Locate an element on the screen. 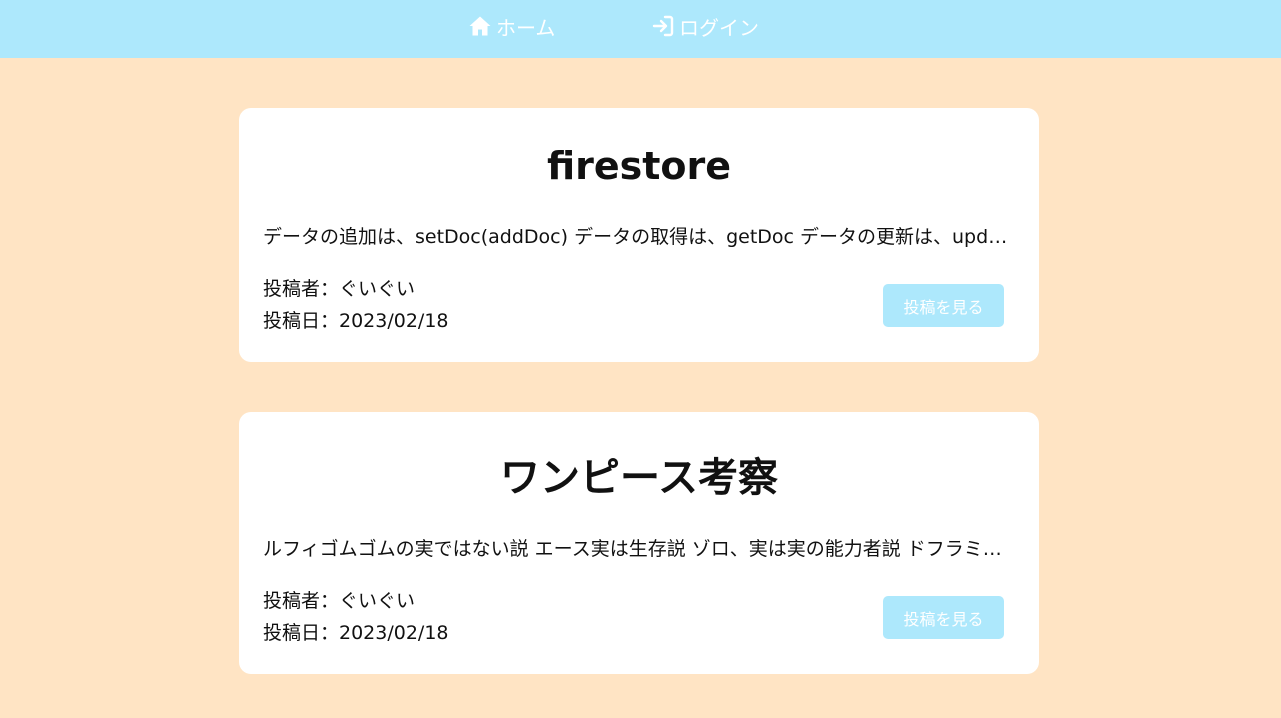 This screenshot has height=718, width=1281. home-icon is located at coordinates (480, 26).